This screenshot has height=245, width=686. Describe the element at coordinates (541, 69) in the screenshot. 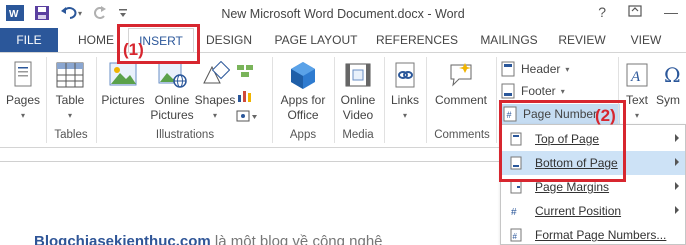

I see `header-label: Header` at that location.